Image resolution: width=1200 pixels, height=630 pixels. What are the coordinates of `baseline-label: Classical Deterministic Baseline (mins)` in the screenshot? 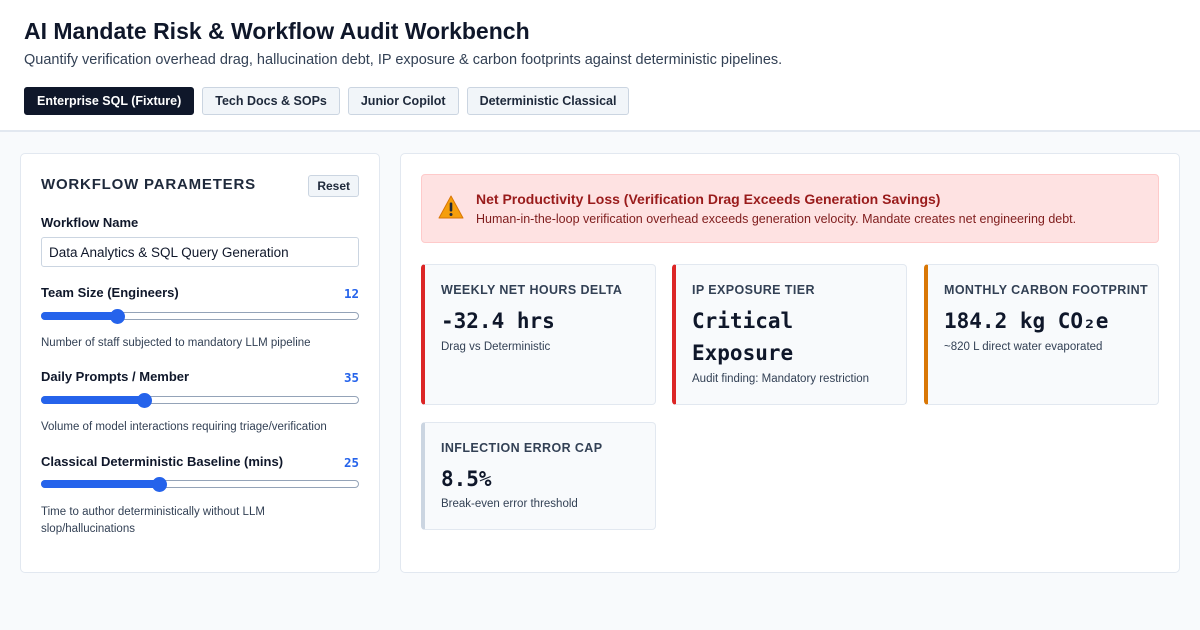 It's located at (162, 461).